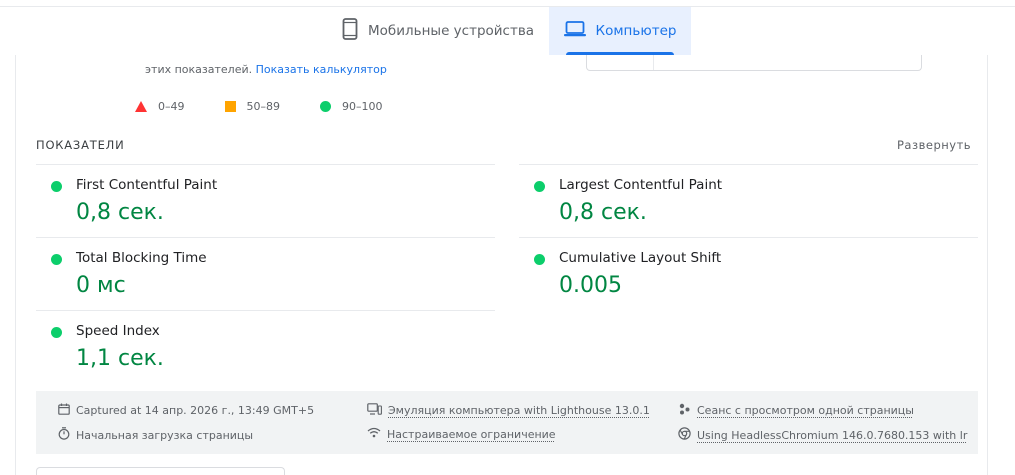 The height and width of the screenshot is (475, 1015). What do you see at coordinates (640, 185) in the screenshot?
I see `metric-name: Largest Contentful Paint` at bounding box center [640, 185].